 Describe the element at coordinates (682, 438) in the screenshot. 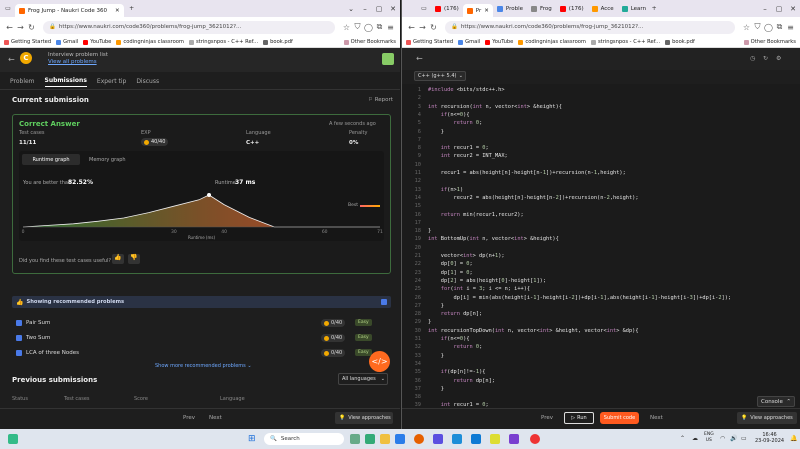

I see `chevron-up-icon: ⌃` at that location.